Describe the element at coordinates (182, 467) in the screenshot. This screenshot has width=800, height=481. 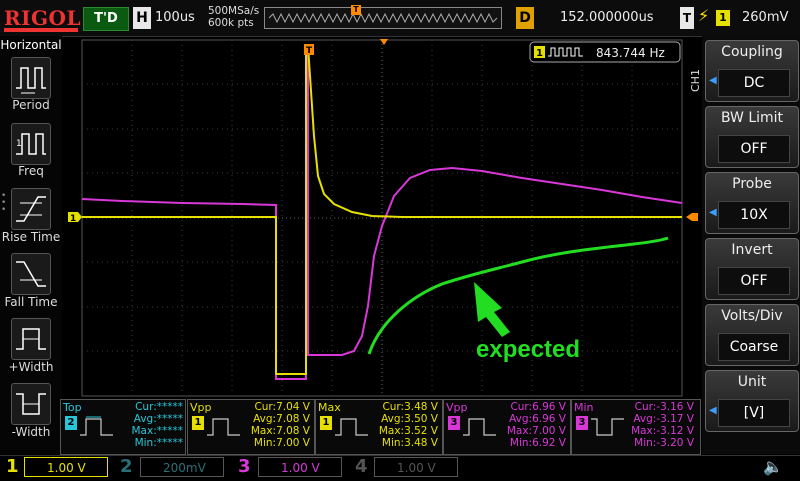
I see `ch2-scale: 200mV` at that location.